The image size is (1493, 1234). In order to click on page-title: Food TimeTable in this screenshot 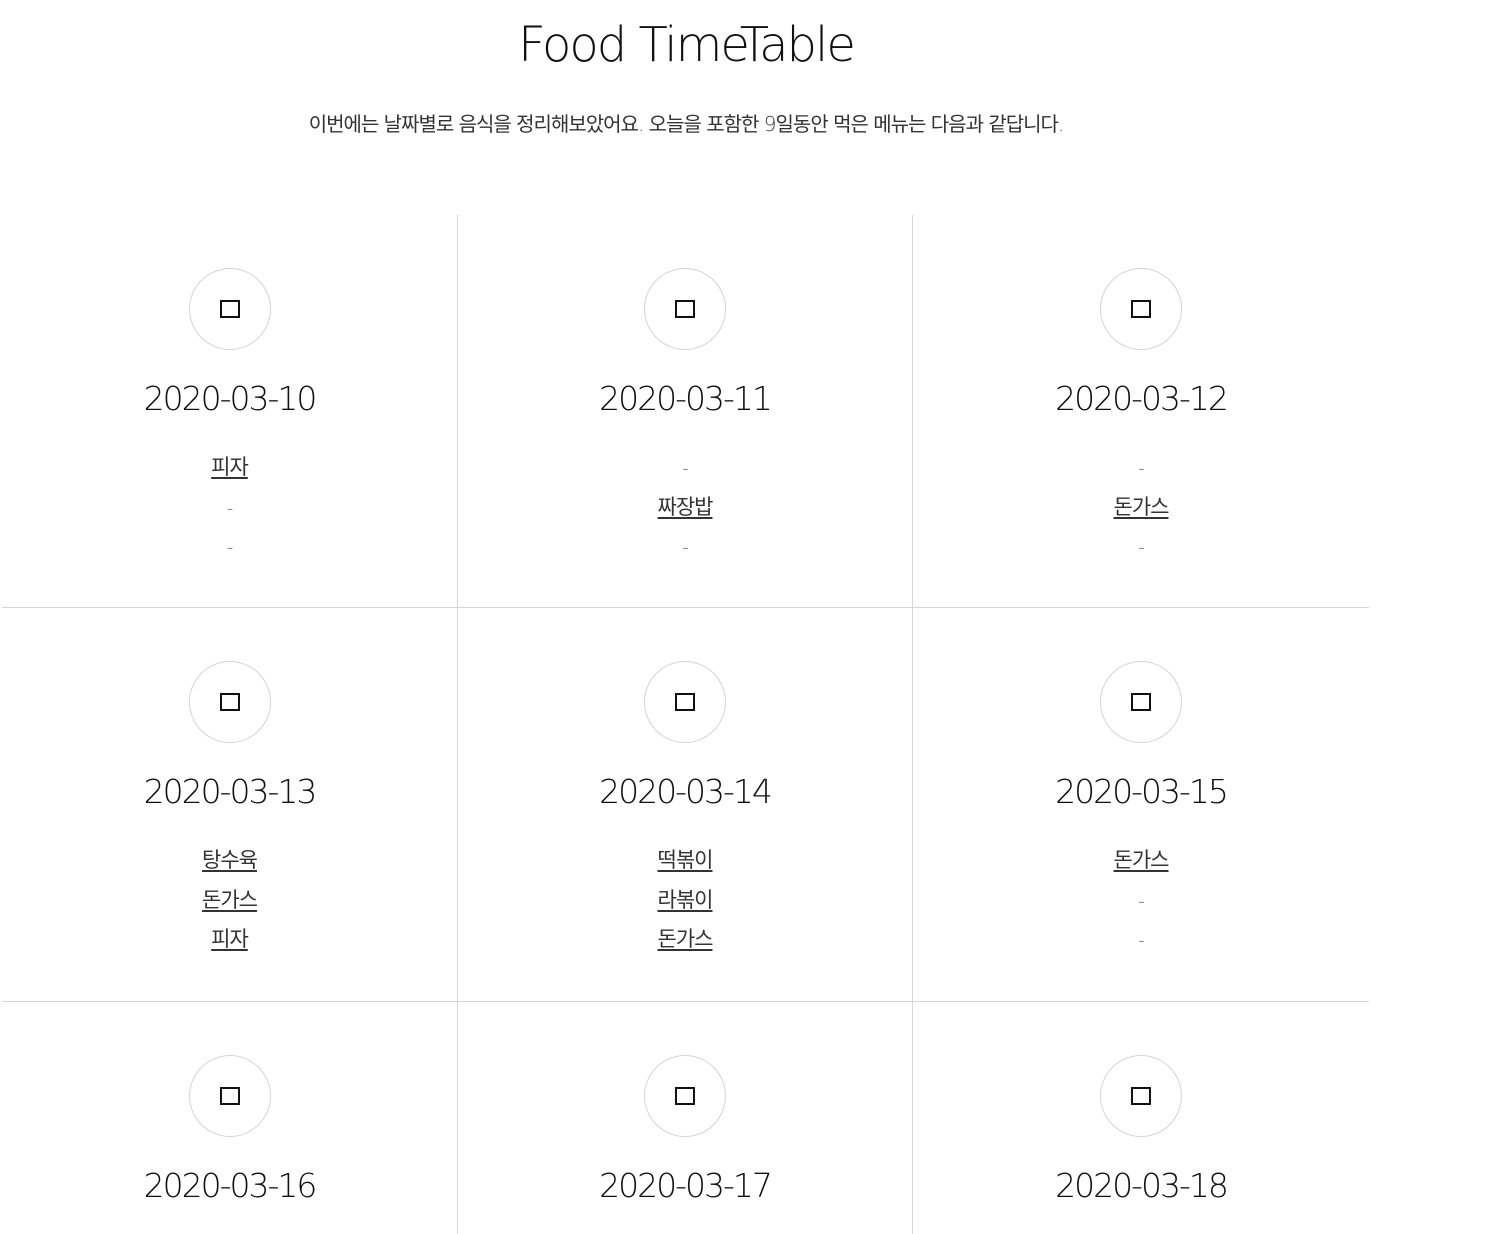, I will do `click(687, 45)`.